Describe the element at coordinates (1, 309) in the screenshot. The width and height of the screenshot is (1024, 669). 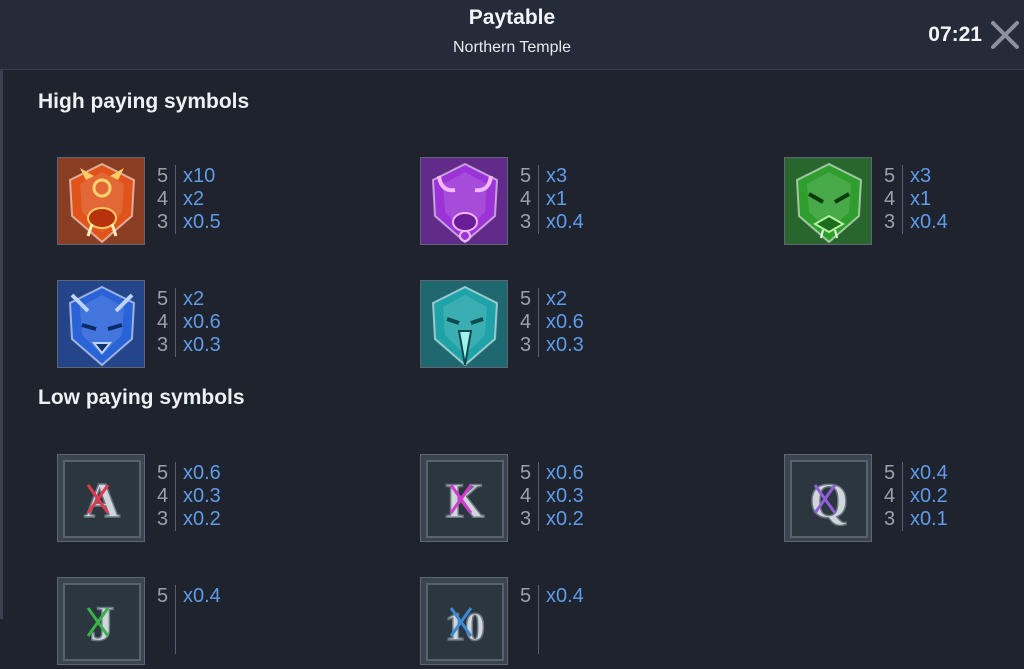
I see `panel-edge` at that location.